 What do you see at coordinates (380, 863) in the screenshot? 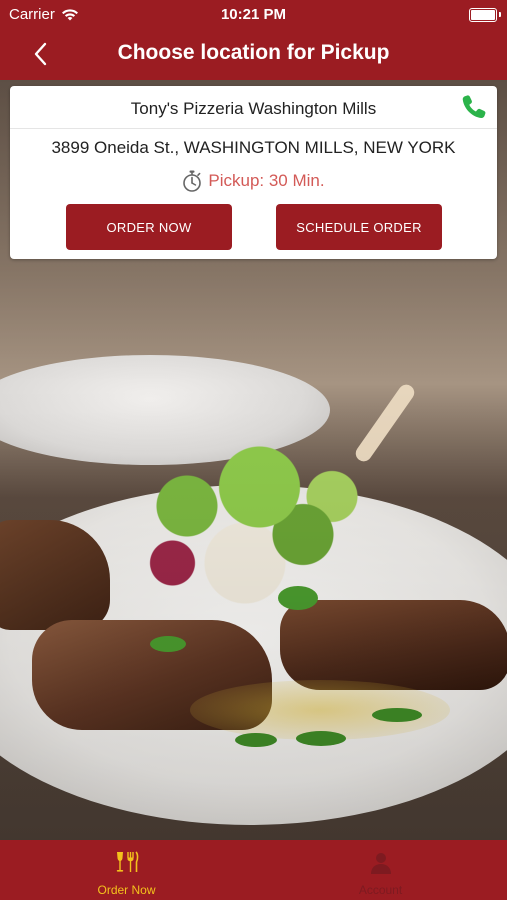
I see `account-icon` at bounding box center [380, 863].